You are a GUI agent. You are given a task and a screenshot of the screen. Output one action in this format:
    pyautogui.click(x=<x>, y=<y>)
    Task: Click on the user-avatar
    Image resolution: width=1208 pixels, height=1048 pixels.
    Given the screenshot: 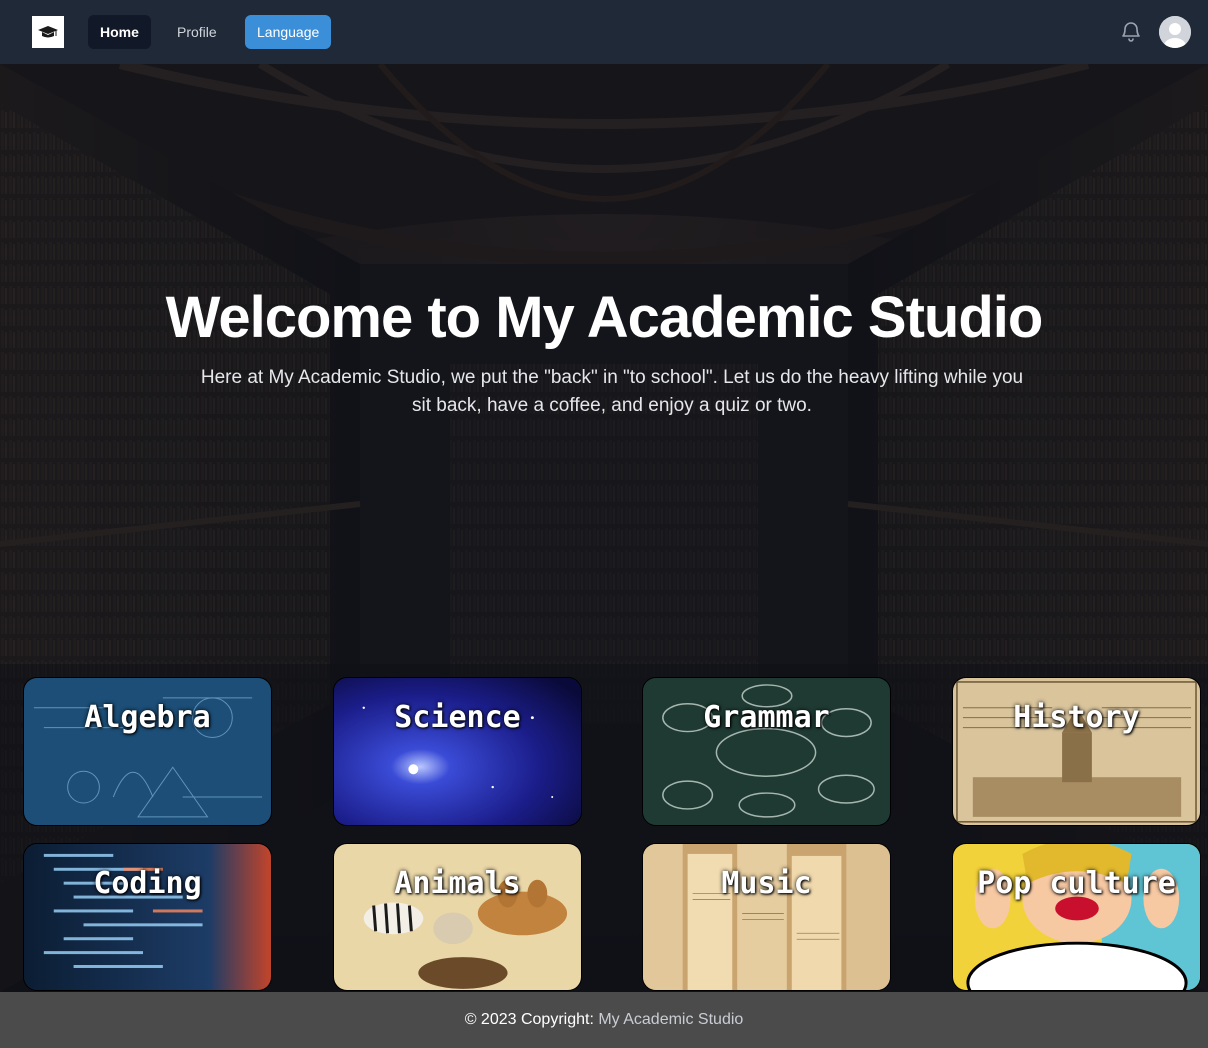 What is the action you would take?
    pyautogui.click(x=1175, y=32)
    